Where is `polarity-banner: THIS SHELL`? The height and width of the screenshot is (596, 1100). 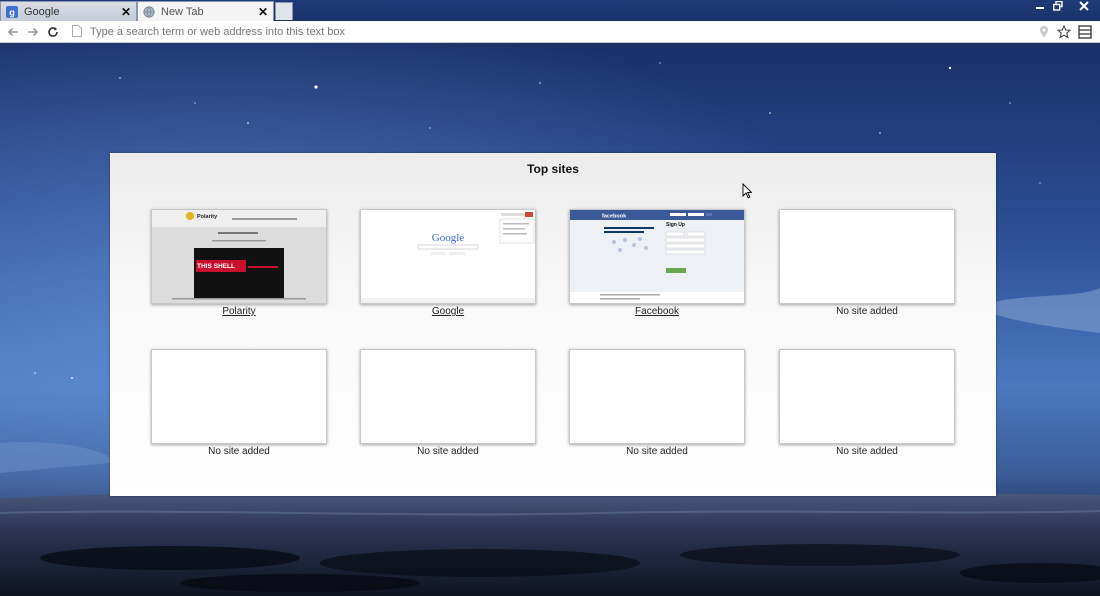 polarity-banner: THIS SHELL is located at coordinates (216, 266).